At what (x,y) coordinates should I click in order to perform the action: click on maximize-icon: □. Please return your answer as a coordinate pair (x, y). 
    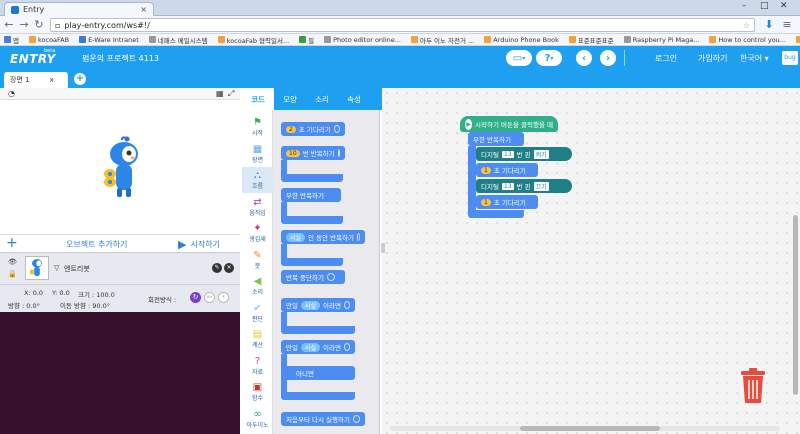
    Looking at the image, I should click on (764, 6).